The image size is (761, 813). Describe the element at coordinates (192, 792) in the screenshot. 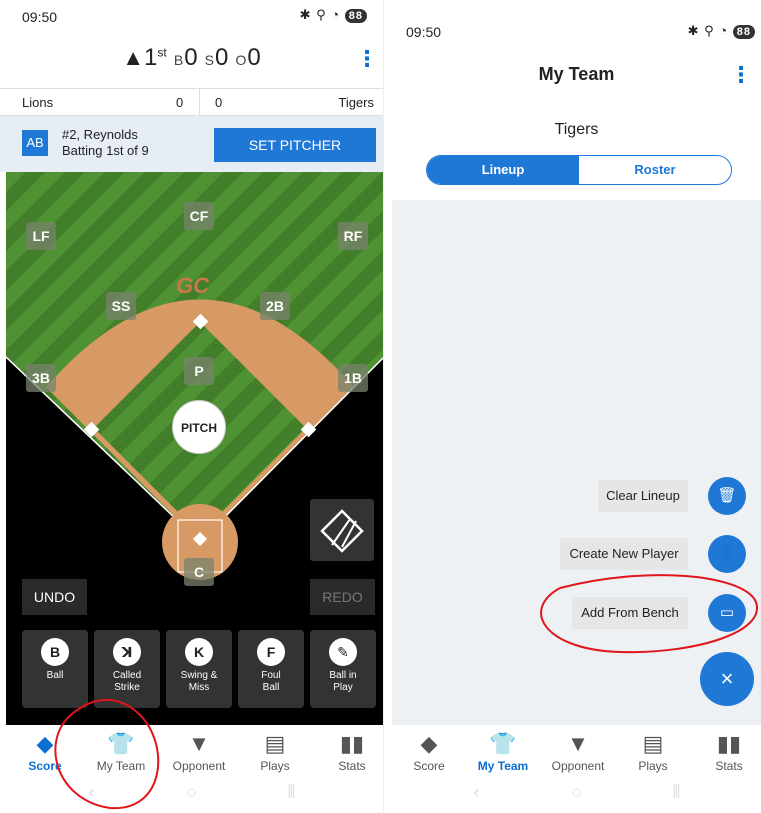

I see `home-icon: ○` at that location.